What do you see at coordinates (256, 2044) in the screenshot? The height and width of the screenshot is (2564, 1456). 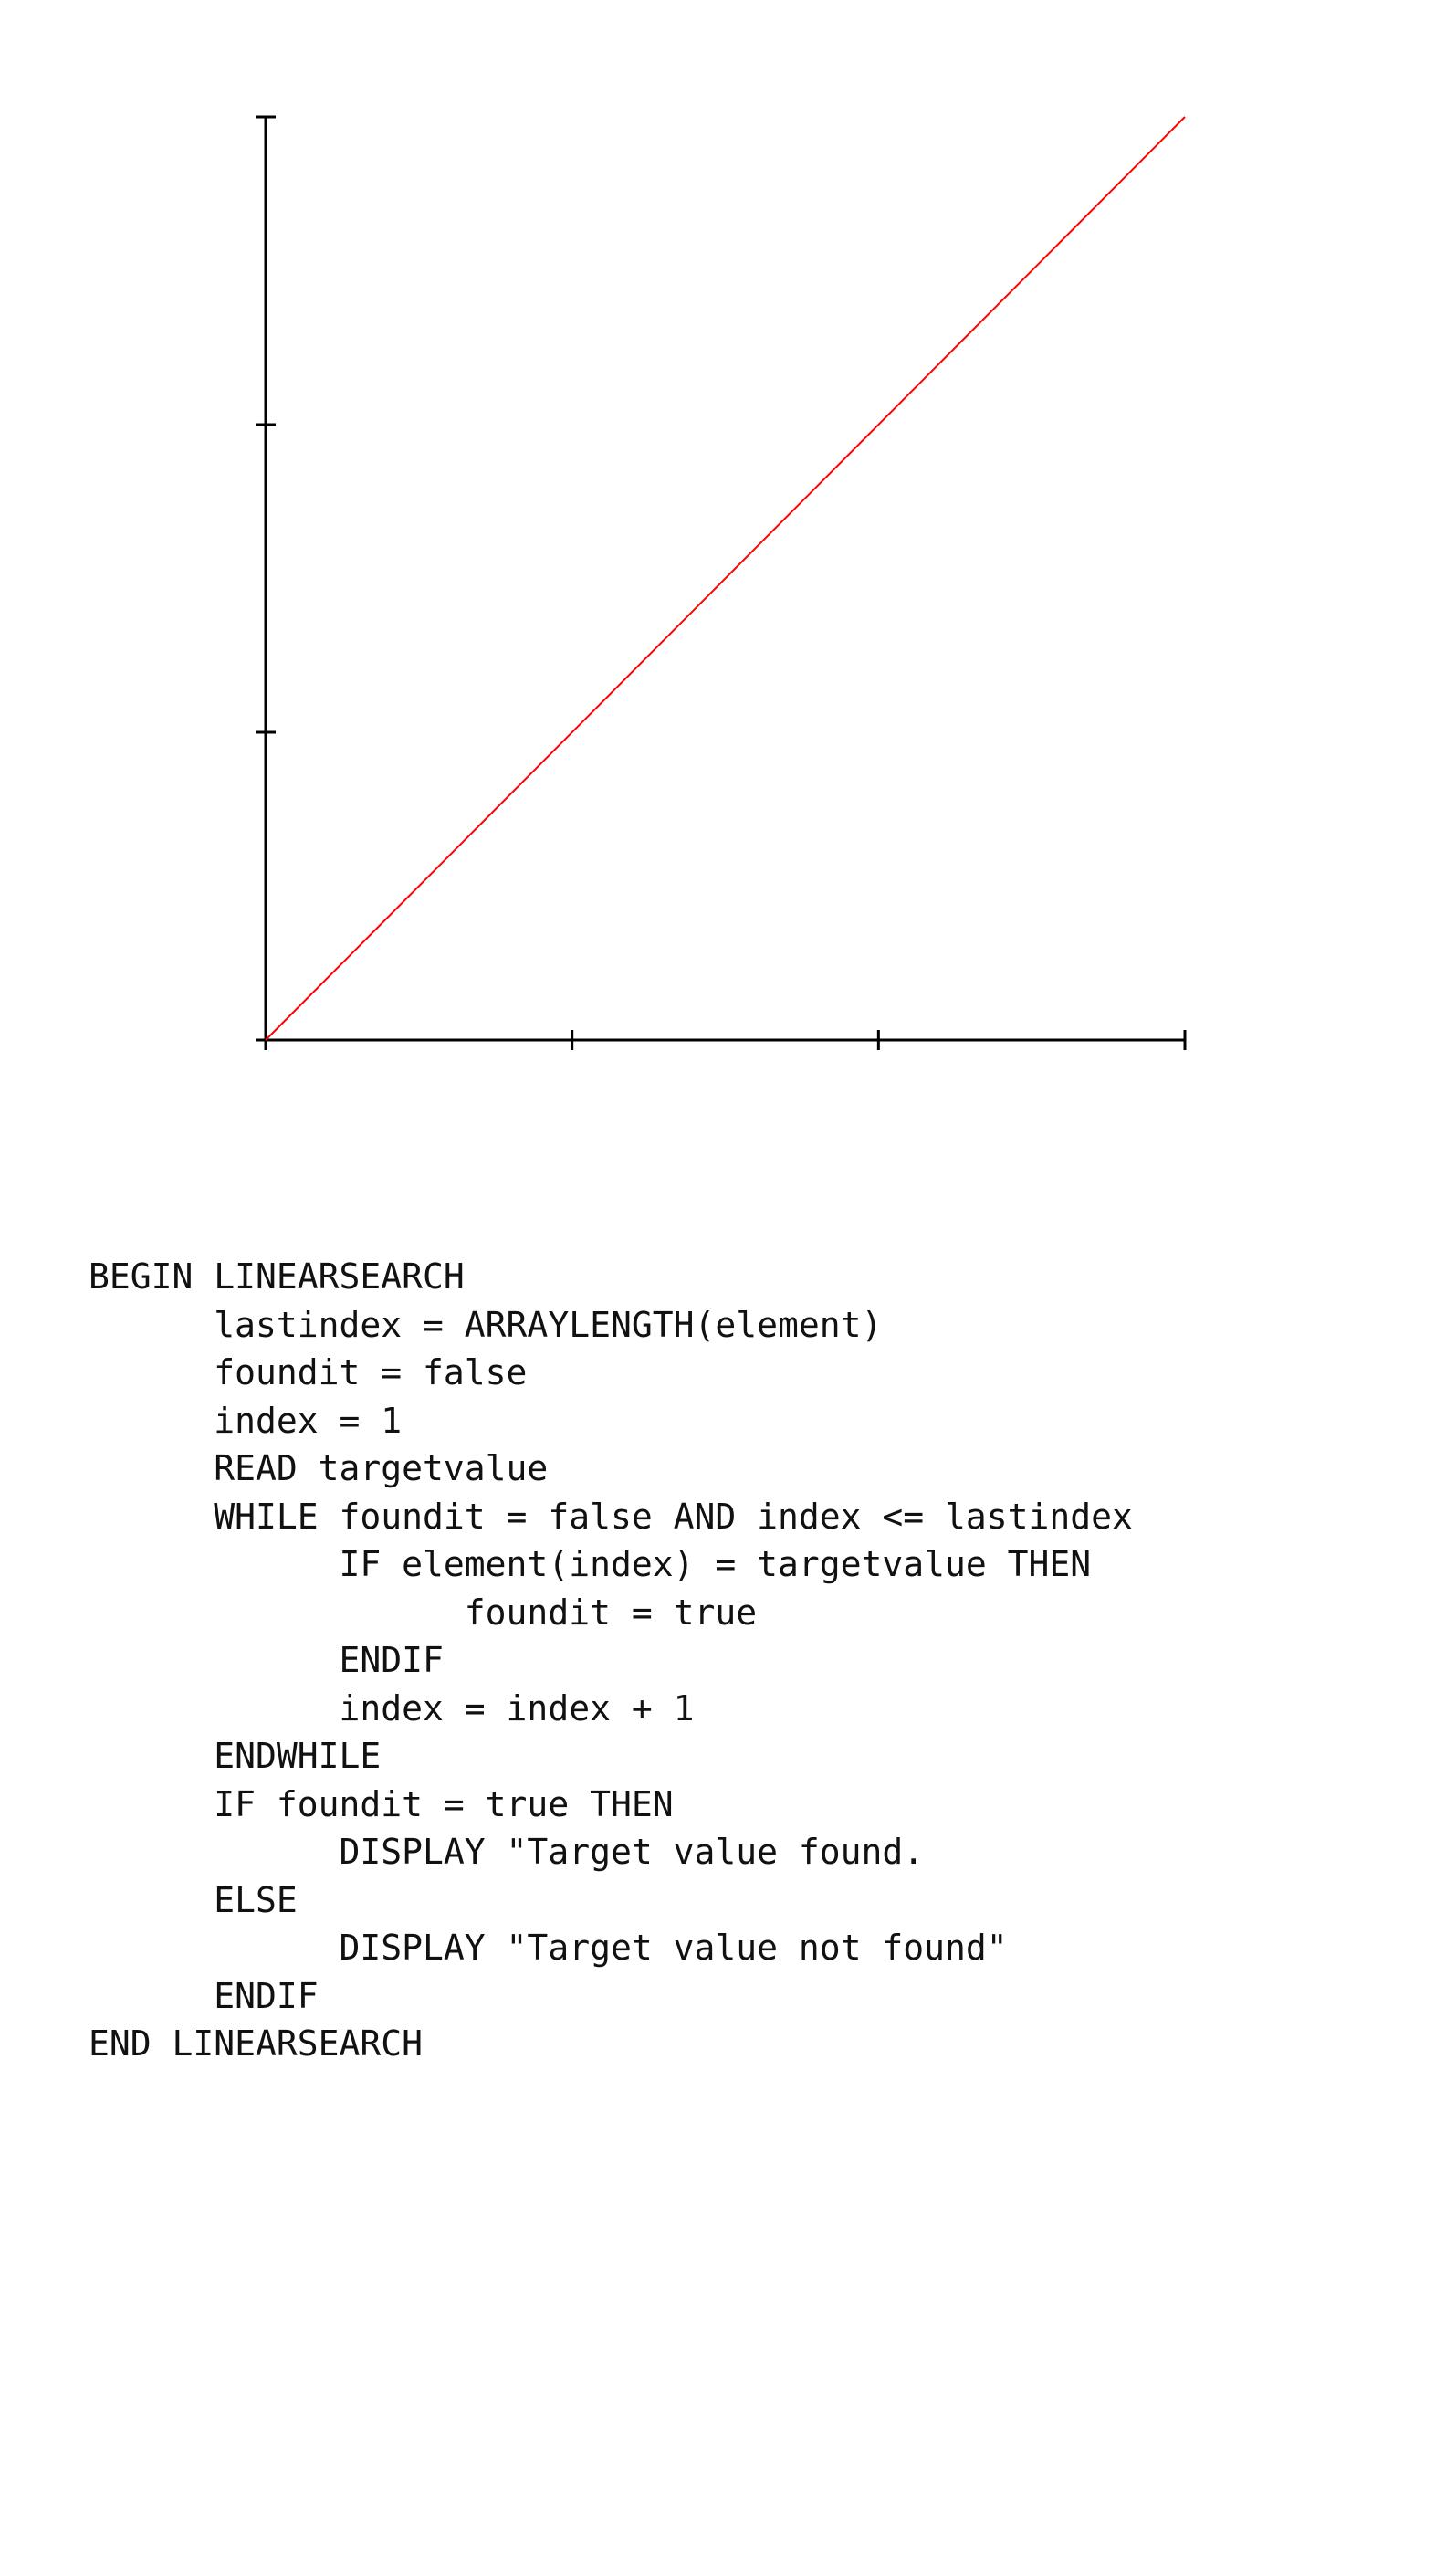 I see `code-line: END LINEARSEARCH` at bounding box center [256, 2044].